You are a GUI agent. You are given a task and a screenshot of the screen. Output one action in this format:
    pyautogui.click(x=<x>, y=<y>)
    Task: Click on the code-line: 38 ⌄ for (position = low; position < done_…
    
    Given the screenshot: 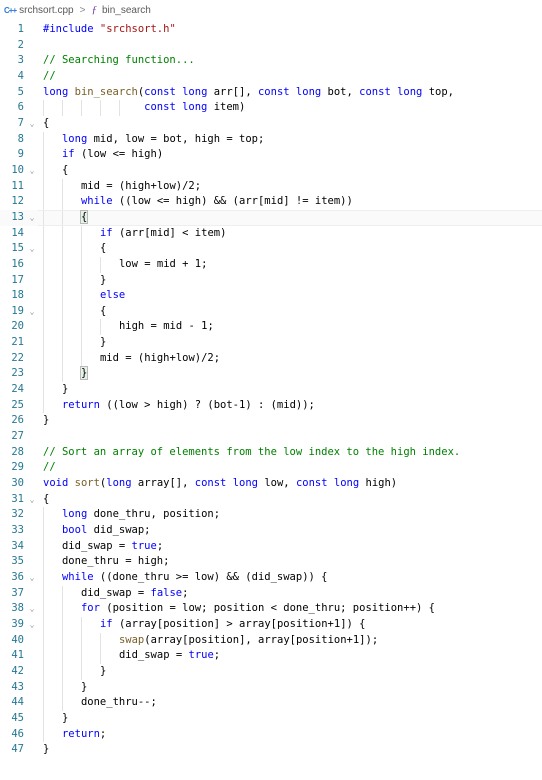 What is the action you would take?
    pyautogui.click(x=271, y=609)
    